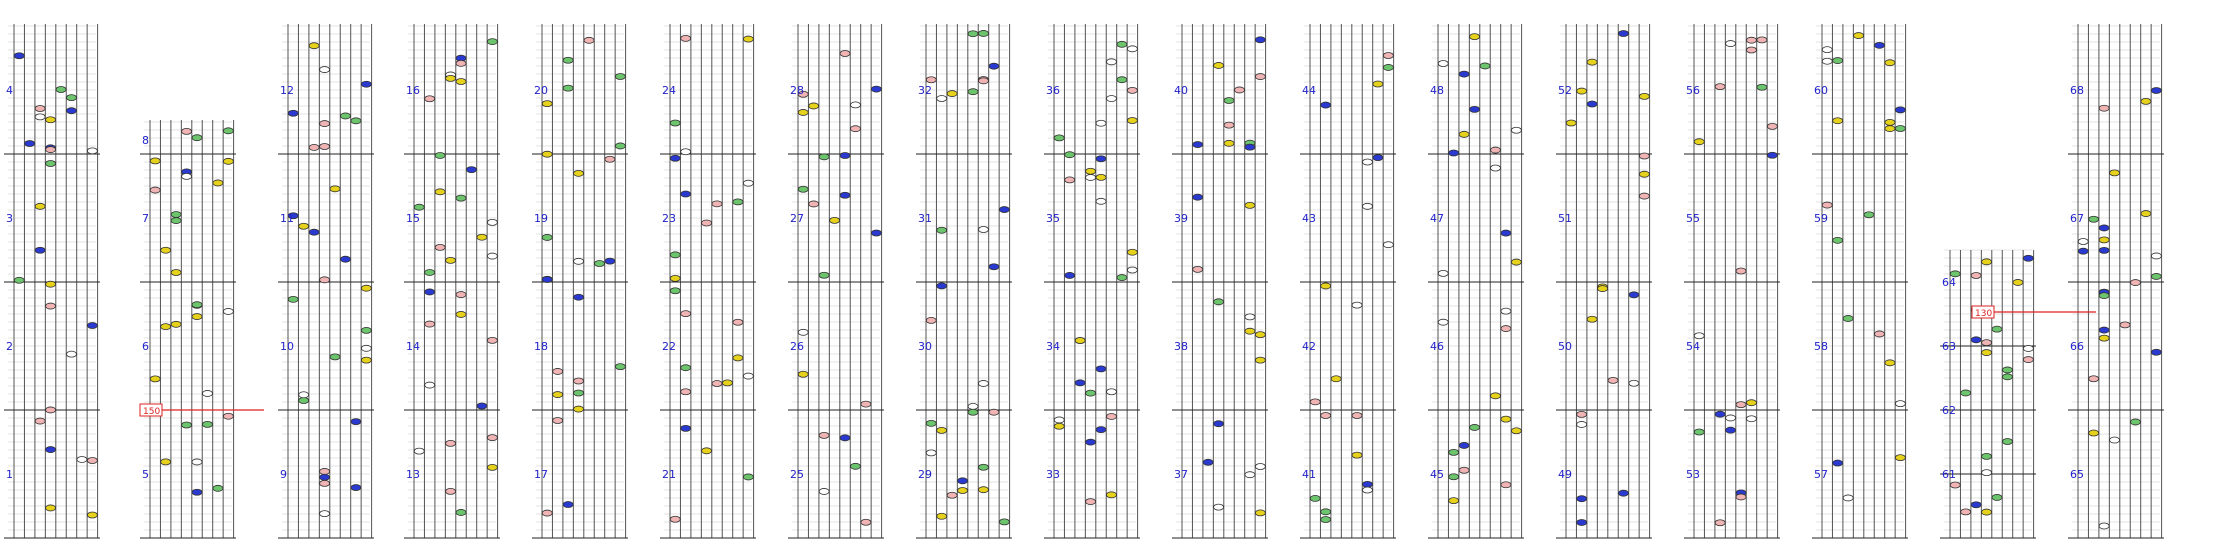  I want to click on measure-label: 22, so click(669, 346).